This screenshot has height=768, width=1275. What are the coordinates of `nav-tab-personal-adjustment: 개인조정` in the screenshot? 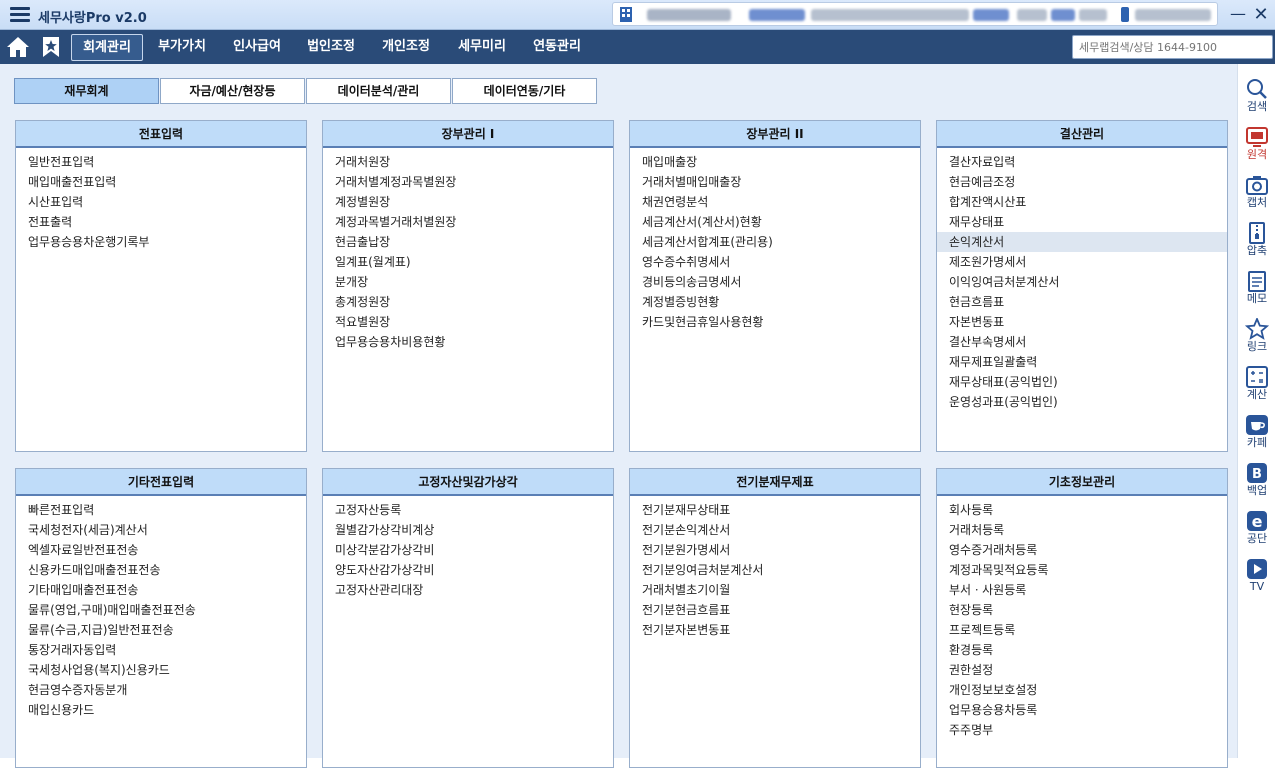 It's located at (406, 47).